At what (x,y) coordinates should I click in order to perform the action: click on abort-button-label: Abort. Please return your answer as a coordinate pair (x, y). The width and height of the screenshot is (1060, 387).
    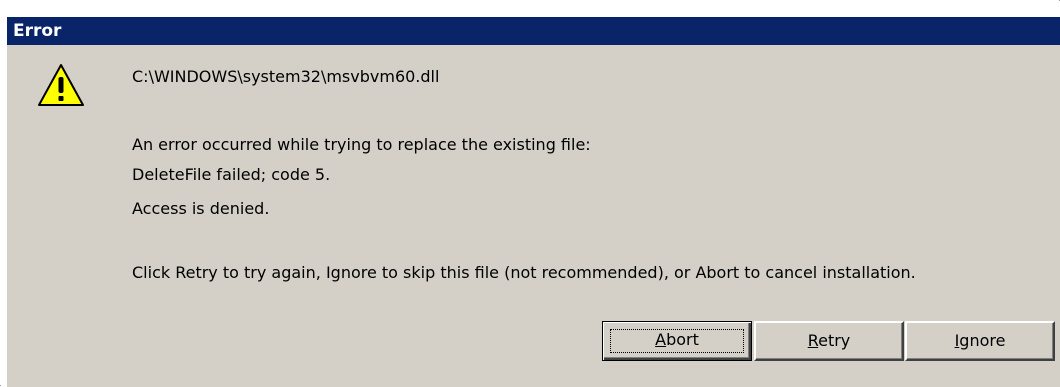
    Looking at the image, I should click on (677, 339).